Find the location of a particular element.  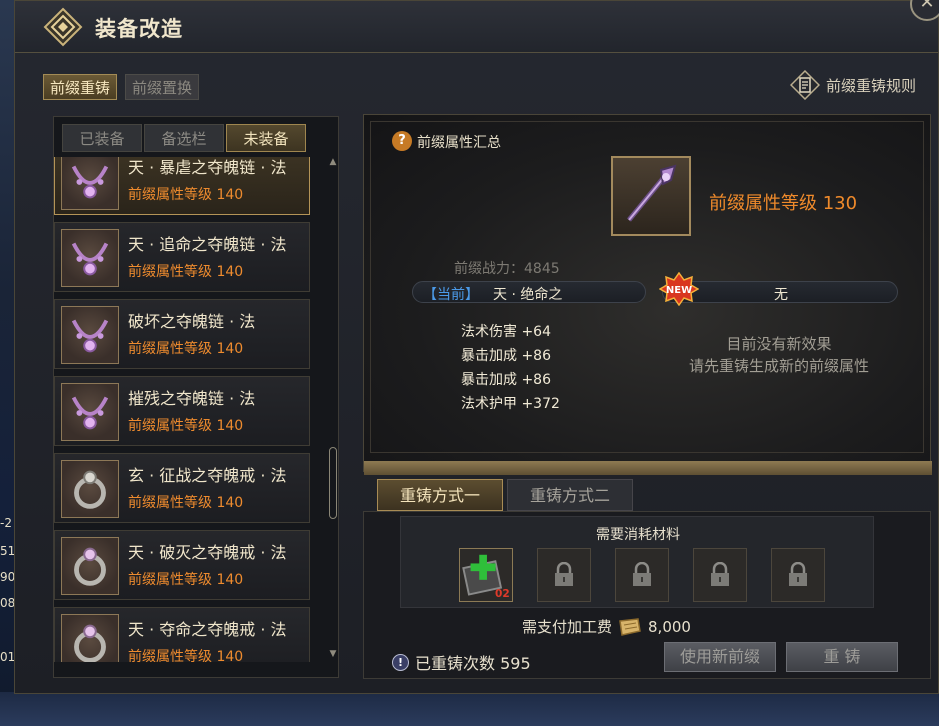

use-new-prefix-button: 使用新前缀 is located at coordinates (720, 657).